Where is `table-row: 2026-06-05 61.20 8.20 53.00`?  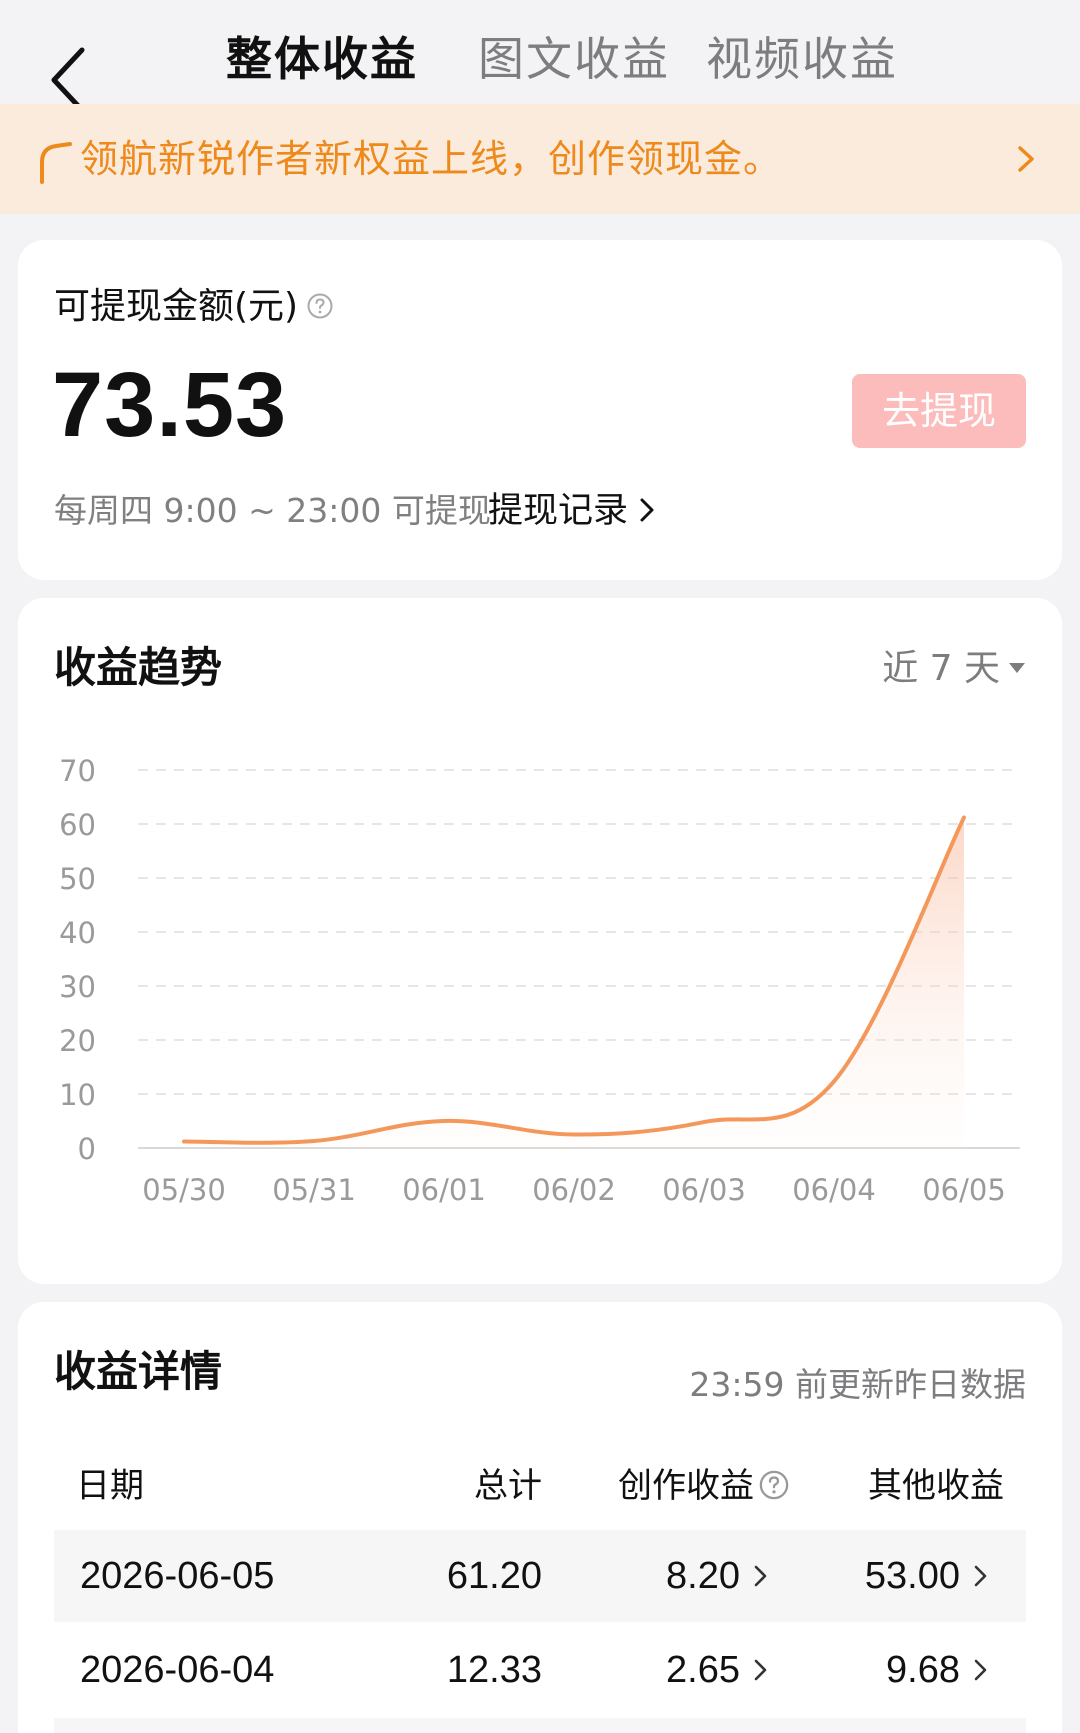 table-row: 2026-06-05 61.20 8.20 53.00 is located at coordinates (540, 1576).